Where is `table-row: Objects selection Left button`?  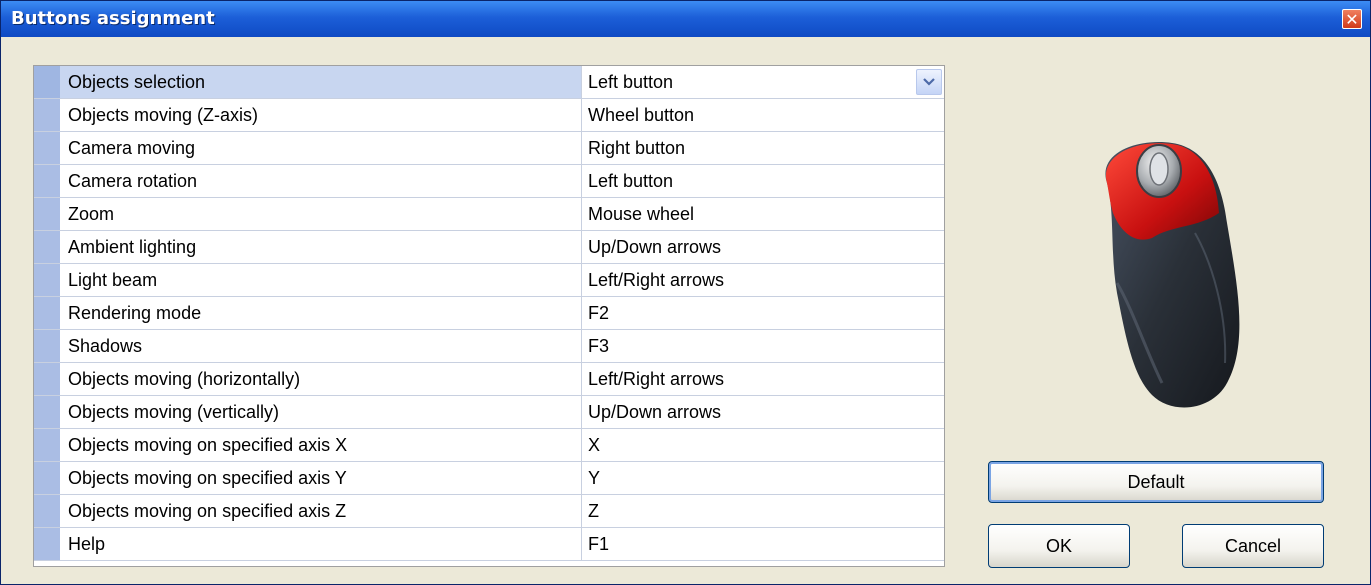
table-row: Objects selection Left button is located at coordinates (489, 82).